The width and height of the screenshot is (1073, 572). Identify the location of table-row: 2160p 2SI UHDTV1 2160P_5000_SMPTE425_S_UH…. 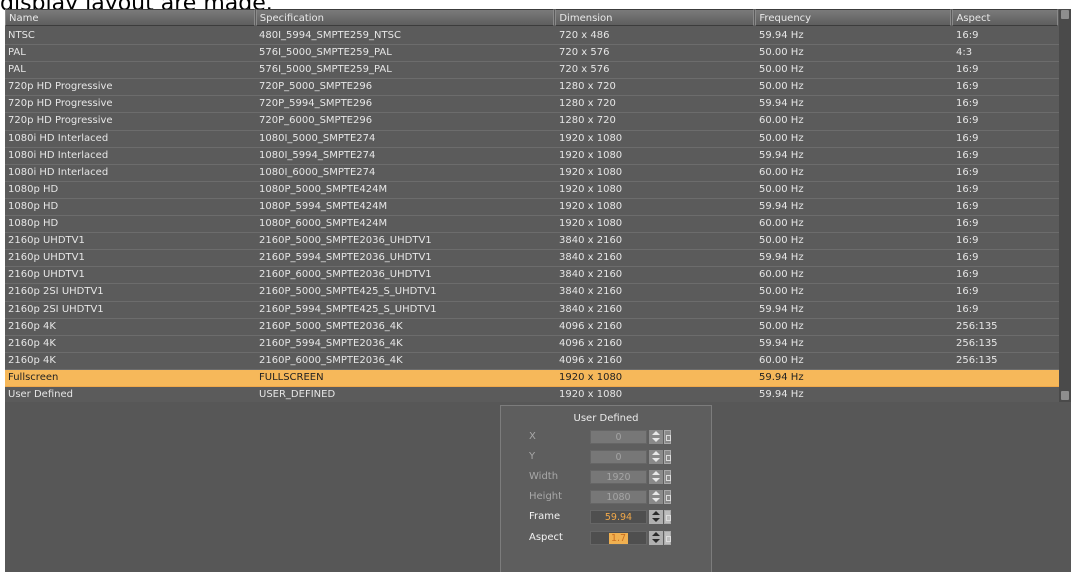
(532, 293).